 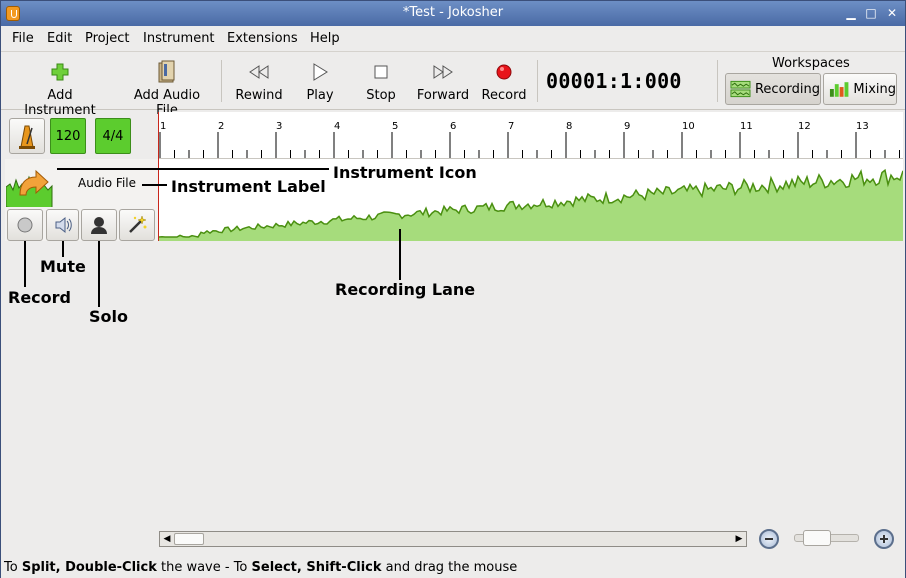 I want to click on annotation-mute: Mute, so click(x=63, y=266).